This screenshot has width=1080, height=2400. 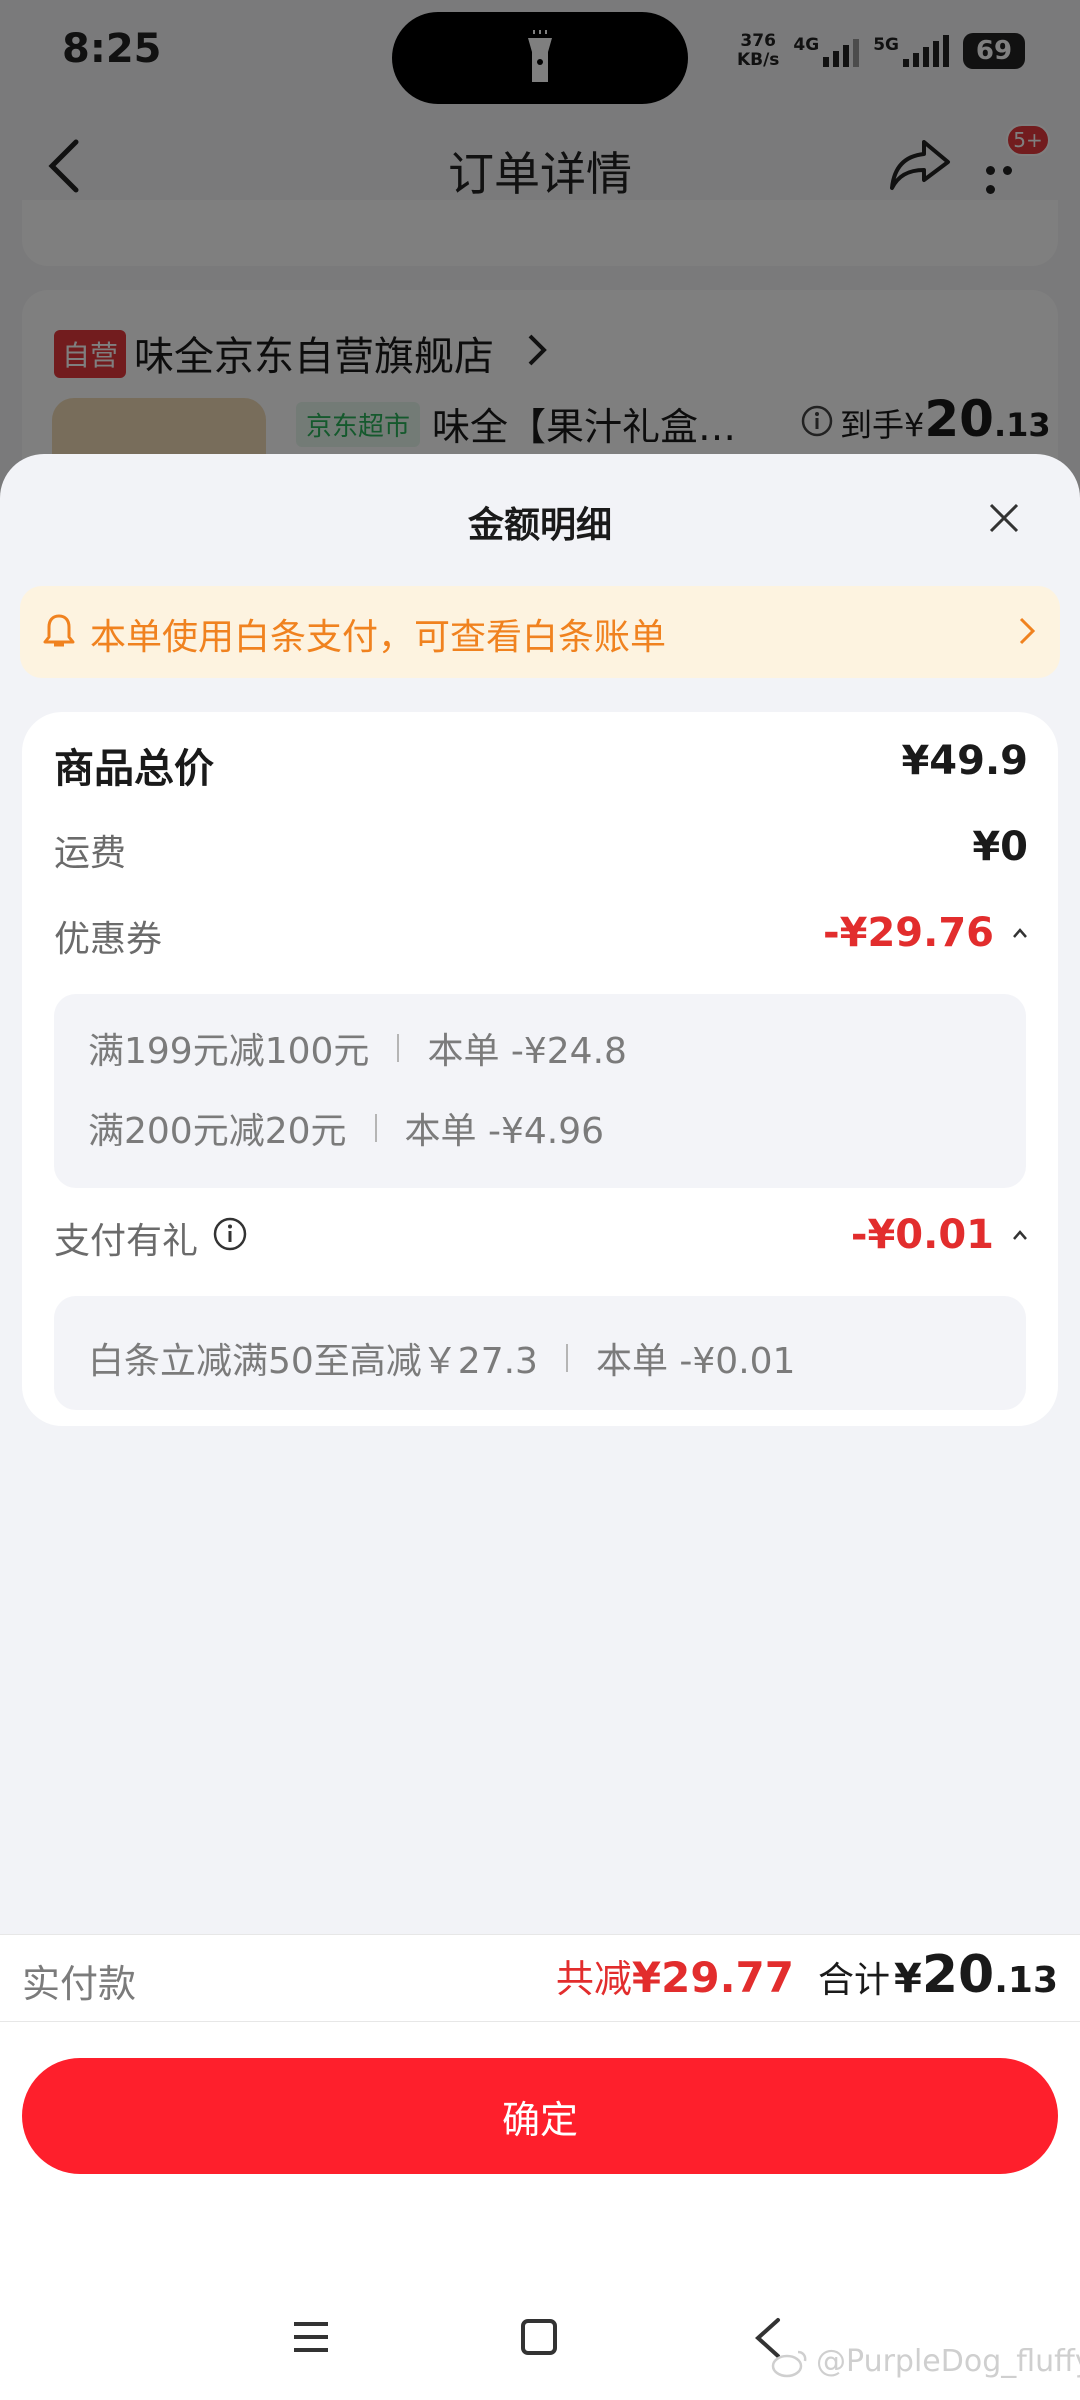 I want to click on baitiao-notice: 本单使用白条支付，可查看白条账单, so click(x=540, y=632).